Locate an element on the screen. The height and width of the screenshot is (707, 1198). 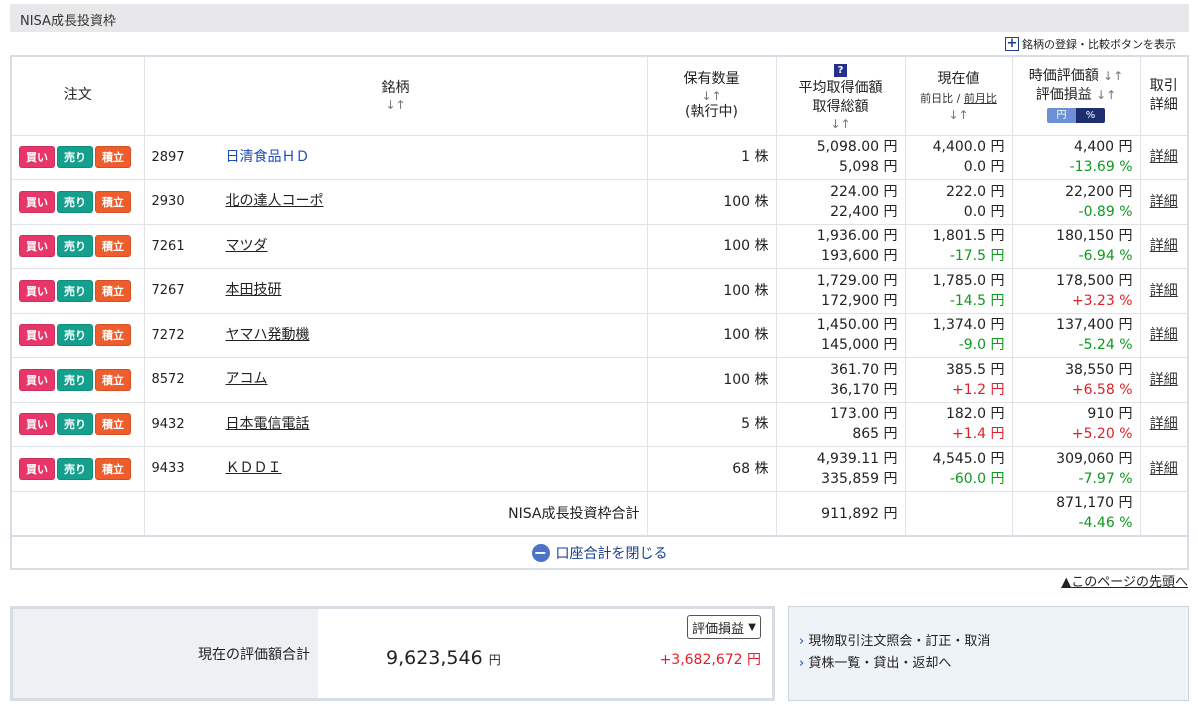
stock-cell: 7272 ヤマハ発動機 is located at coordinates (395, 335).